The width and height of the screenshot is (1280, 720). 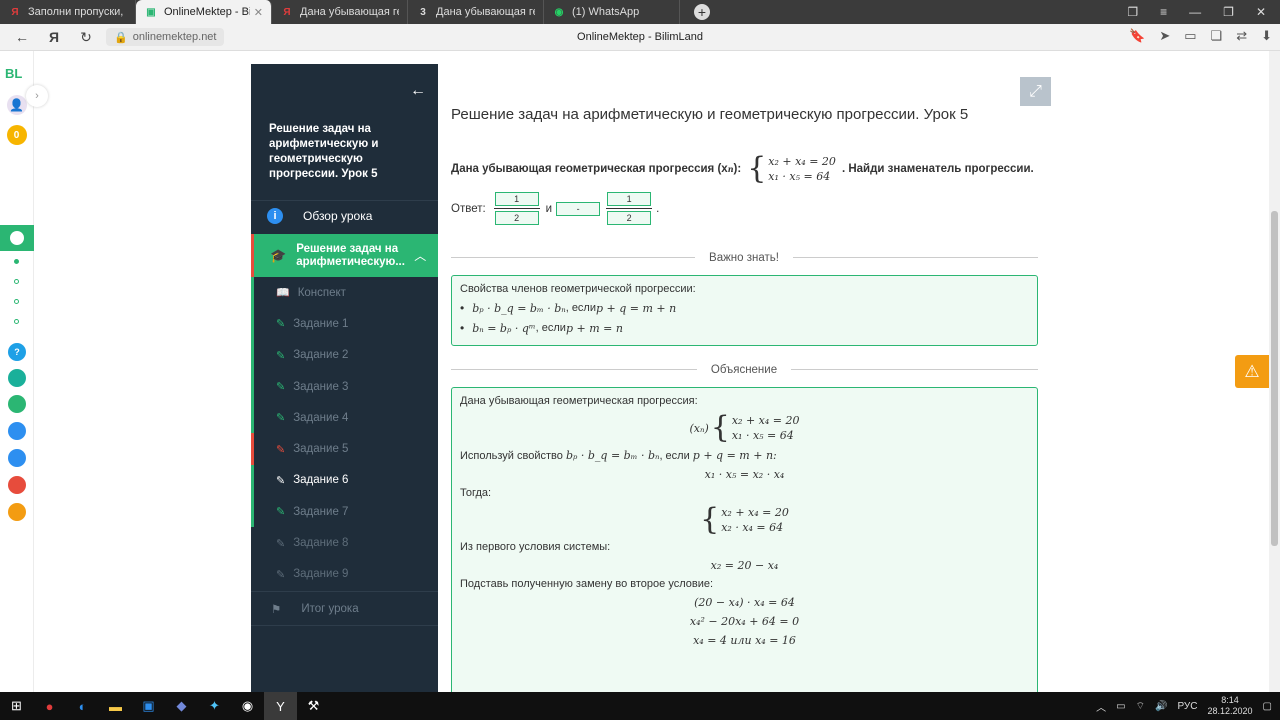 I want to click on sidebar-item-label: Задание 8, so click(x=321, y=543).